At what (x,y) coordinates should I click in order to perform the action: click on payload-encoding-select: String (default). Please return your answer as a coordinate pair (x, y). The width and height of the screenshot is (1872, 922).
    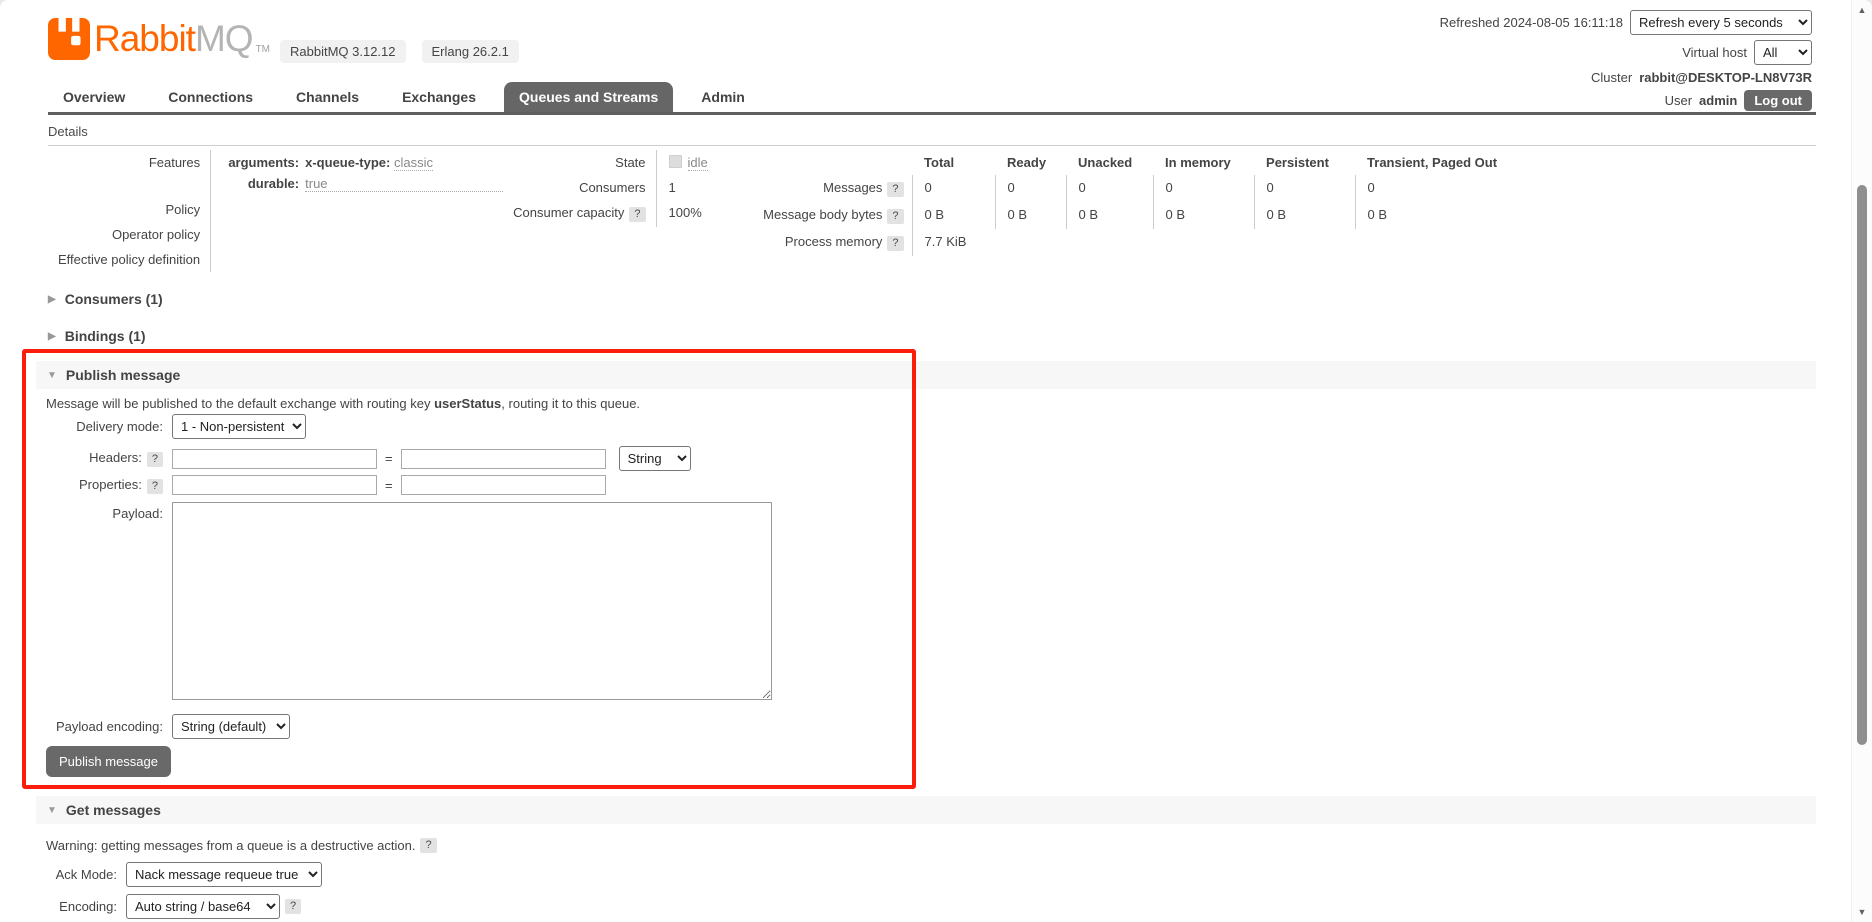
    Looking at the image, I should click on (231, 726).